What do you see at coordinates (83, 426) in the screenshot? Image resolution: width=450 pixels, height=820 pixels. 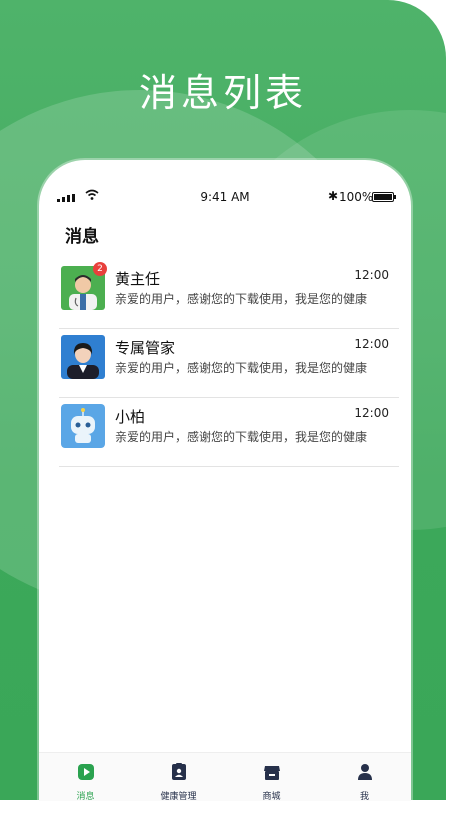 I see `robot-avatar` at bounding box center [83, 426].